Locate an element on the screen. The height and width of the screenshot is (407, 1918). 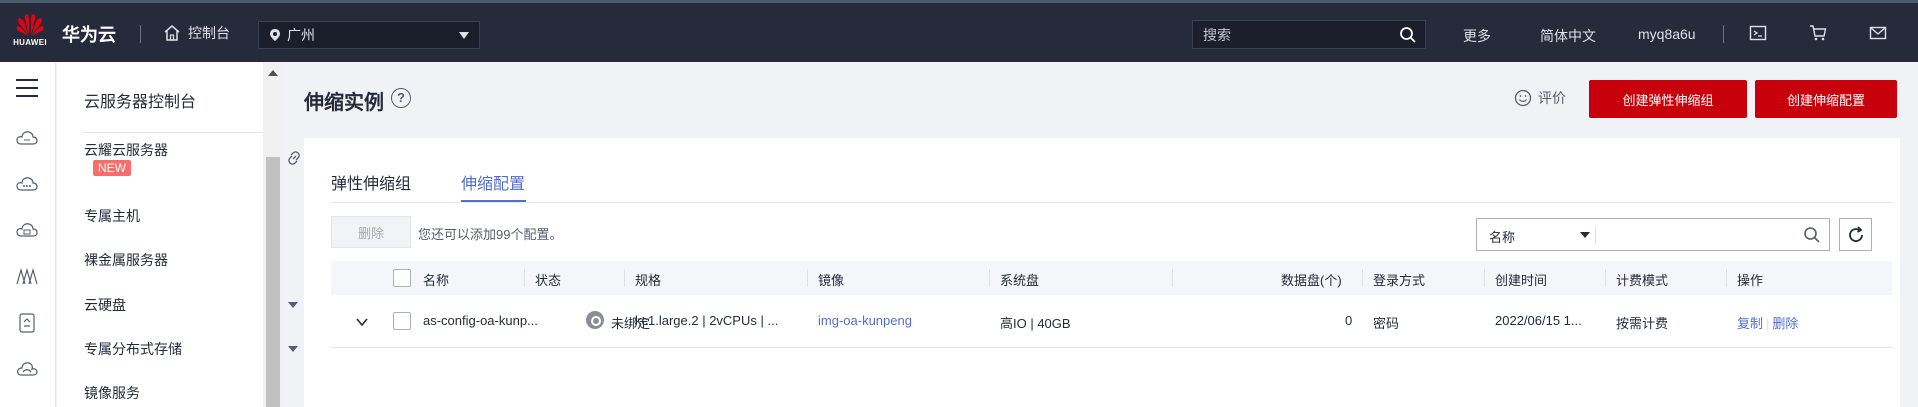
huawei-flower-icon is located at coordinates (30, 25).